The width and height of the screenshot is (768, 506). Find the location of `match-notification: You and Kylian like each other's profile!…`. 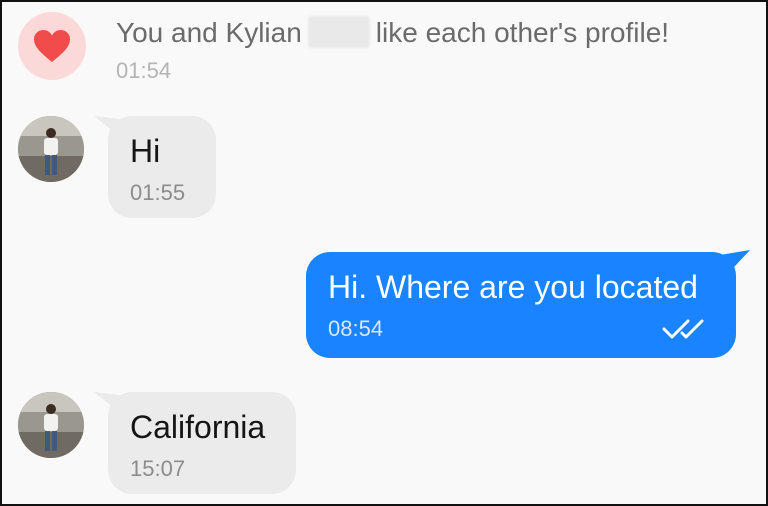

match-notification: You and Kylian like each other's profile!… is located at coordinates (383, 48).